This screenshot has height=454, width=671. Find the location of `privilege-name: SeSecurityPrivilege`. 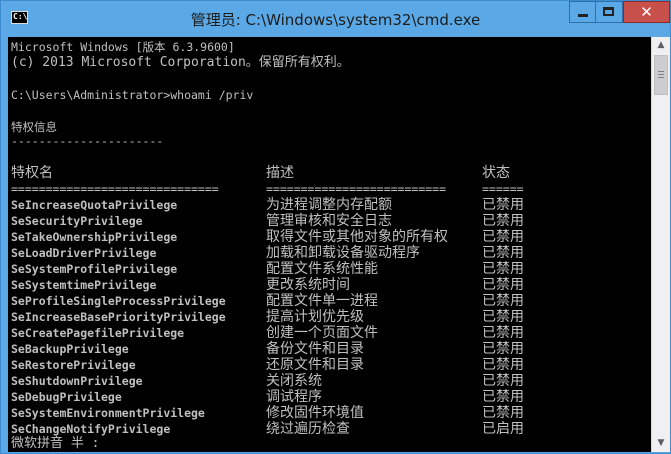

privilege-name: SeSecurityPrivilege is located at coordinates (77, 221).